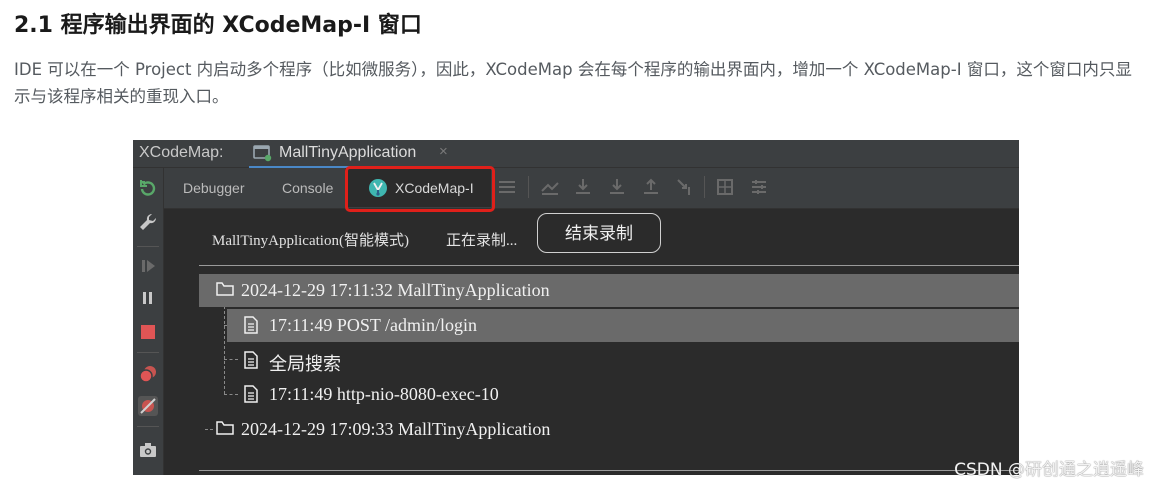 The width and height of the screenshot is (1150, 490). I want to click on tree-item-label: 全局搜索, so click(305, 364).